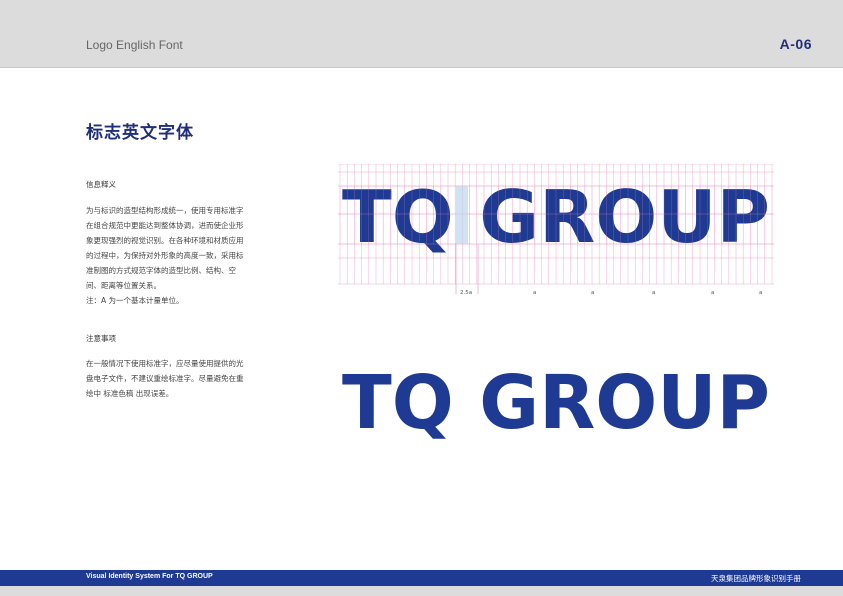 This screenshot has height=596, width=843. I want to click on info-line: 准制图的方式规范字体的造型比例、结构、空, so click(161, 270).